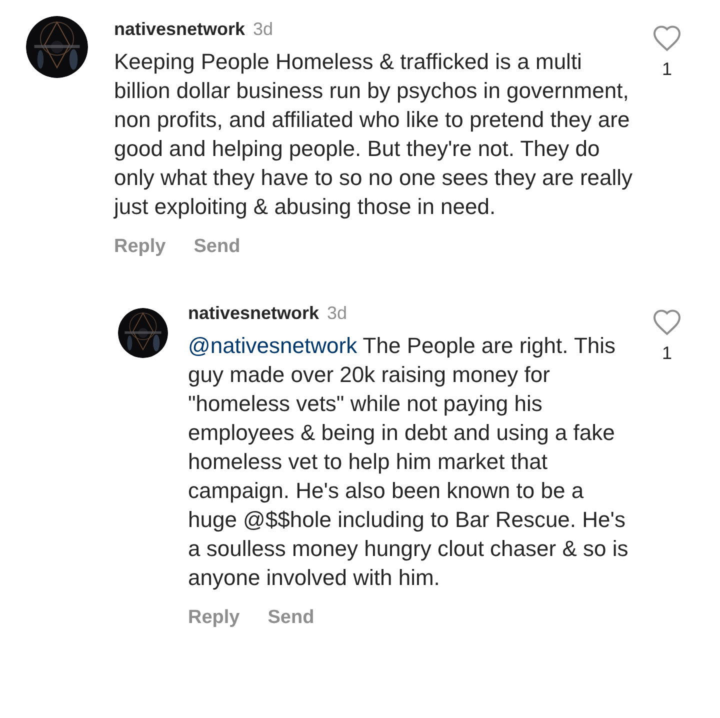 This screenshot has height=718, width=720. Describe the element at coordinates (273, 345) in the screenshot. I see `mention-link: @nativesnetwork` at that location.